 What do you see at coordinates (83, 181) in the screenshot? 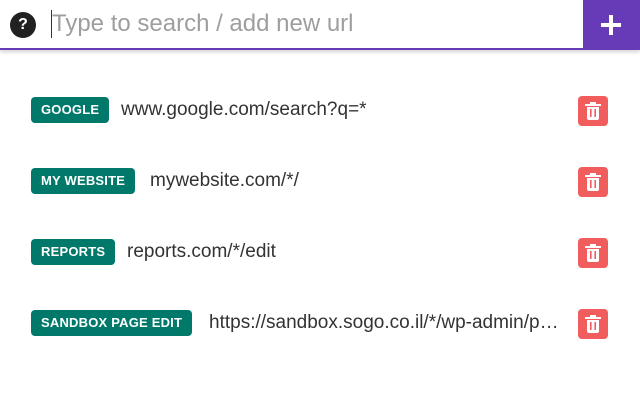
I see `tag-badge: MY WEBSITE` at bounding box center [83, 181].